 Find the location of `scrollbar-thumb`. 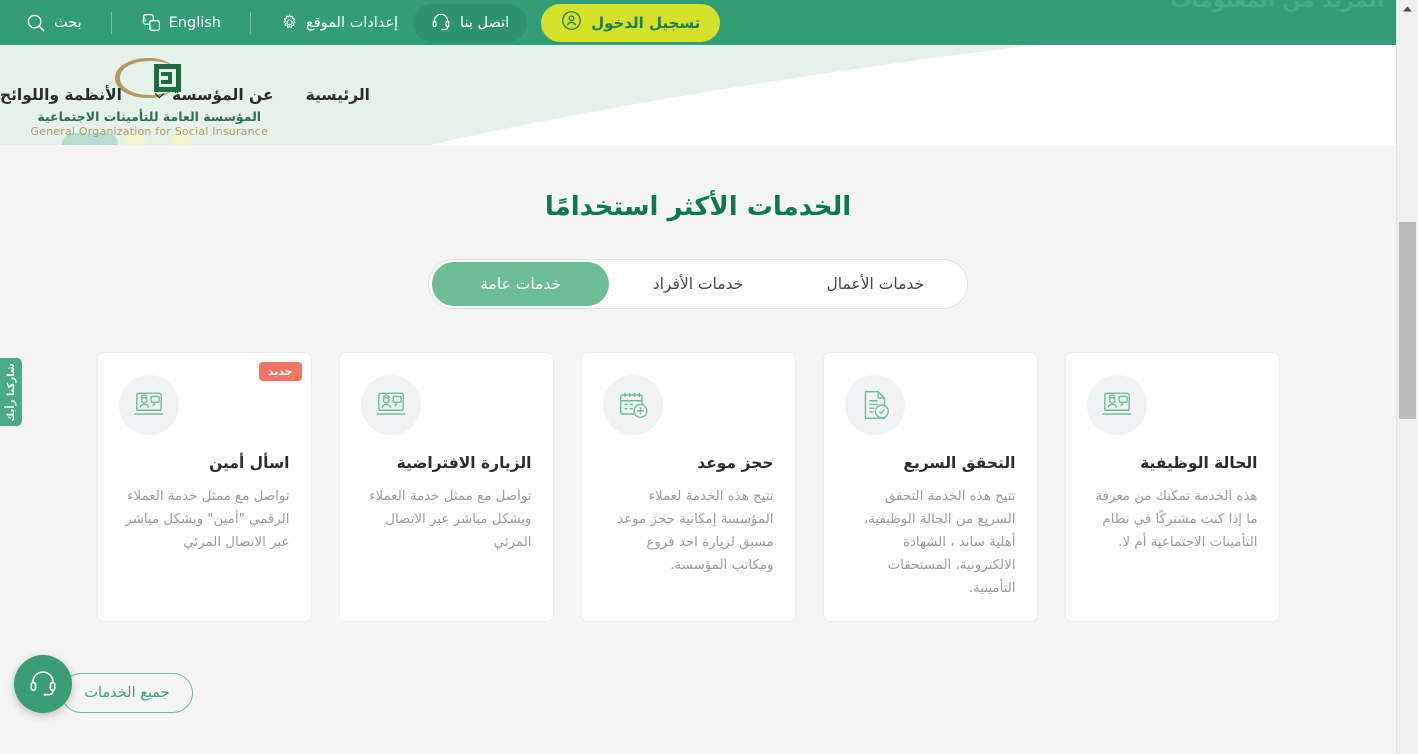

scrollbar-thumb is located at coordinates (1407, 320).